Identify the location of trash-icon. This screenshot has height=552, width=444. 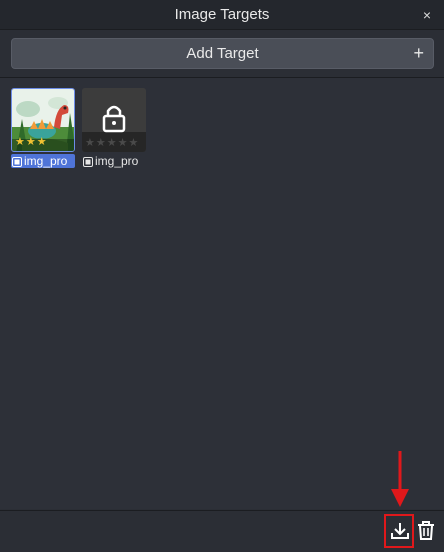
(426, 530).